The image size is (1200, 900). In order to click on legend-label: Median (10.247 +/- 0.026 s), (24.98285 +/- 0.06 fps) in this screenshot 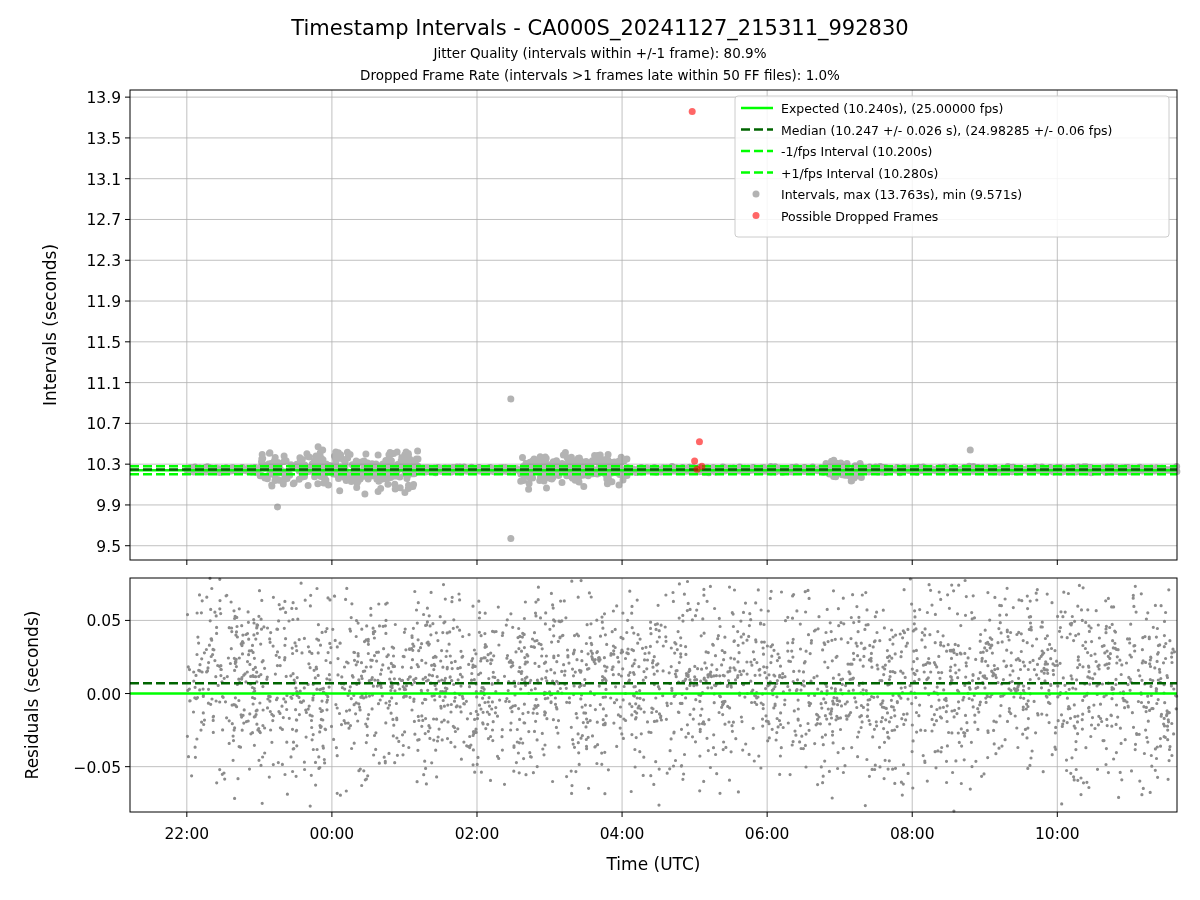, I will do `click(947, 130)`.